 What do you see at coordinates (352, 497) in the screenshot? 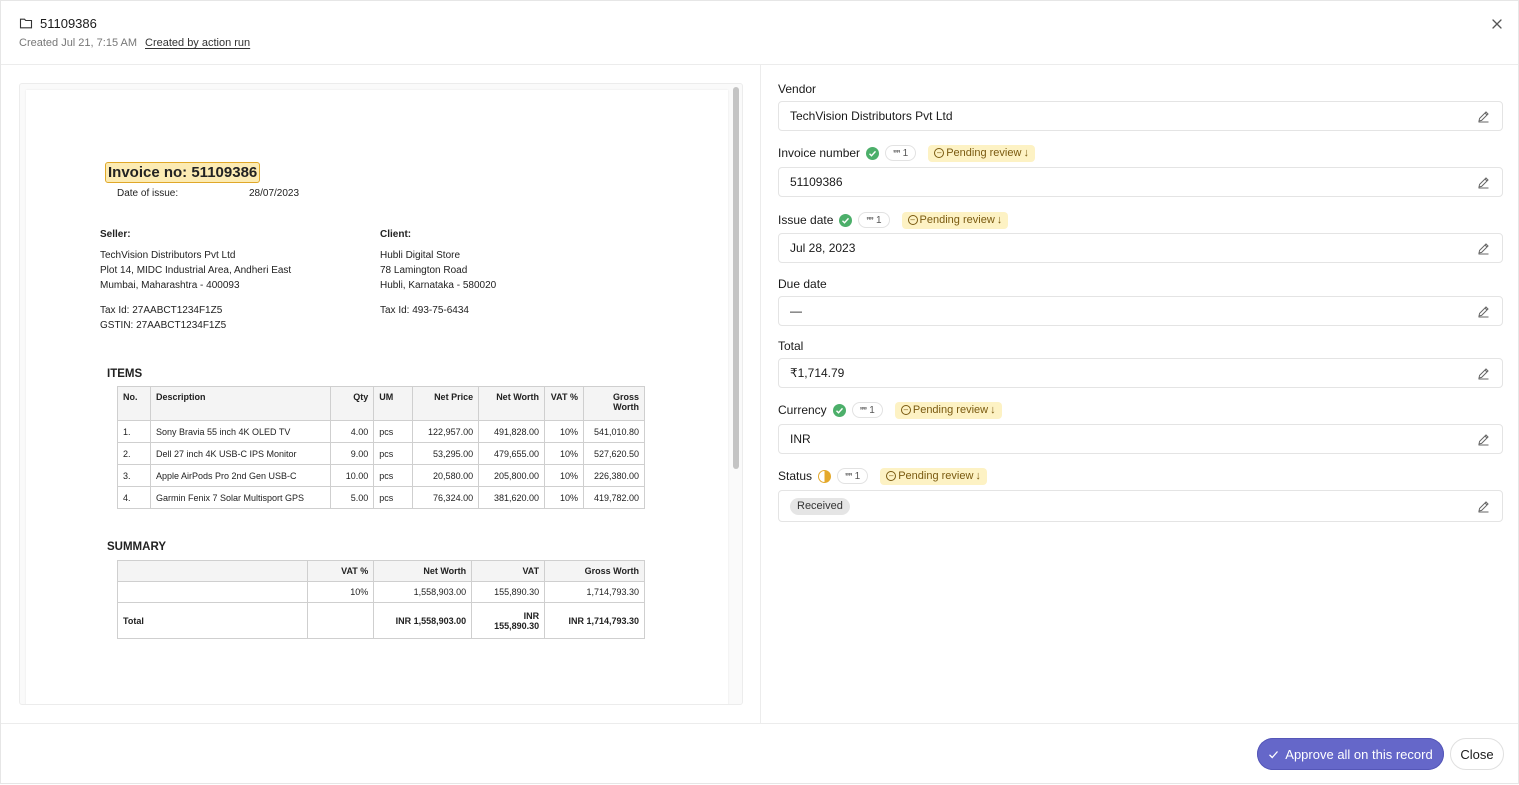
I see `table-cell: 5.00` at bounding box center [352, 497].